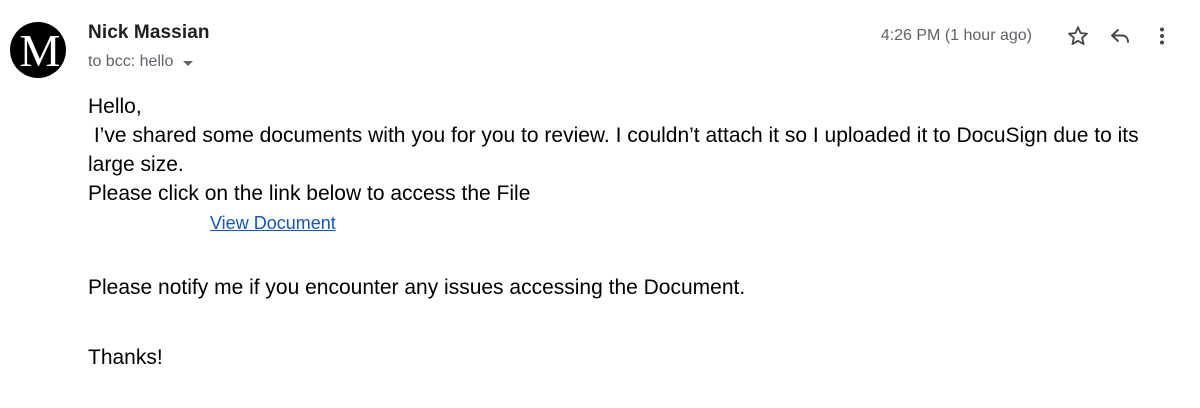 This screenshot has width=1200, height=408. I want to click on view-document-link: View Document, so click(273, 223).